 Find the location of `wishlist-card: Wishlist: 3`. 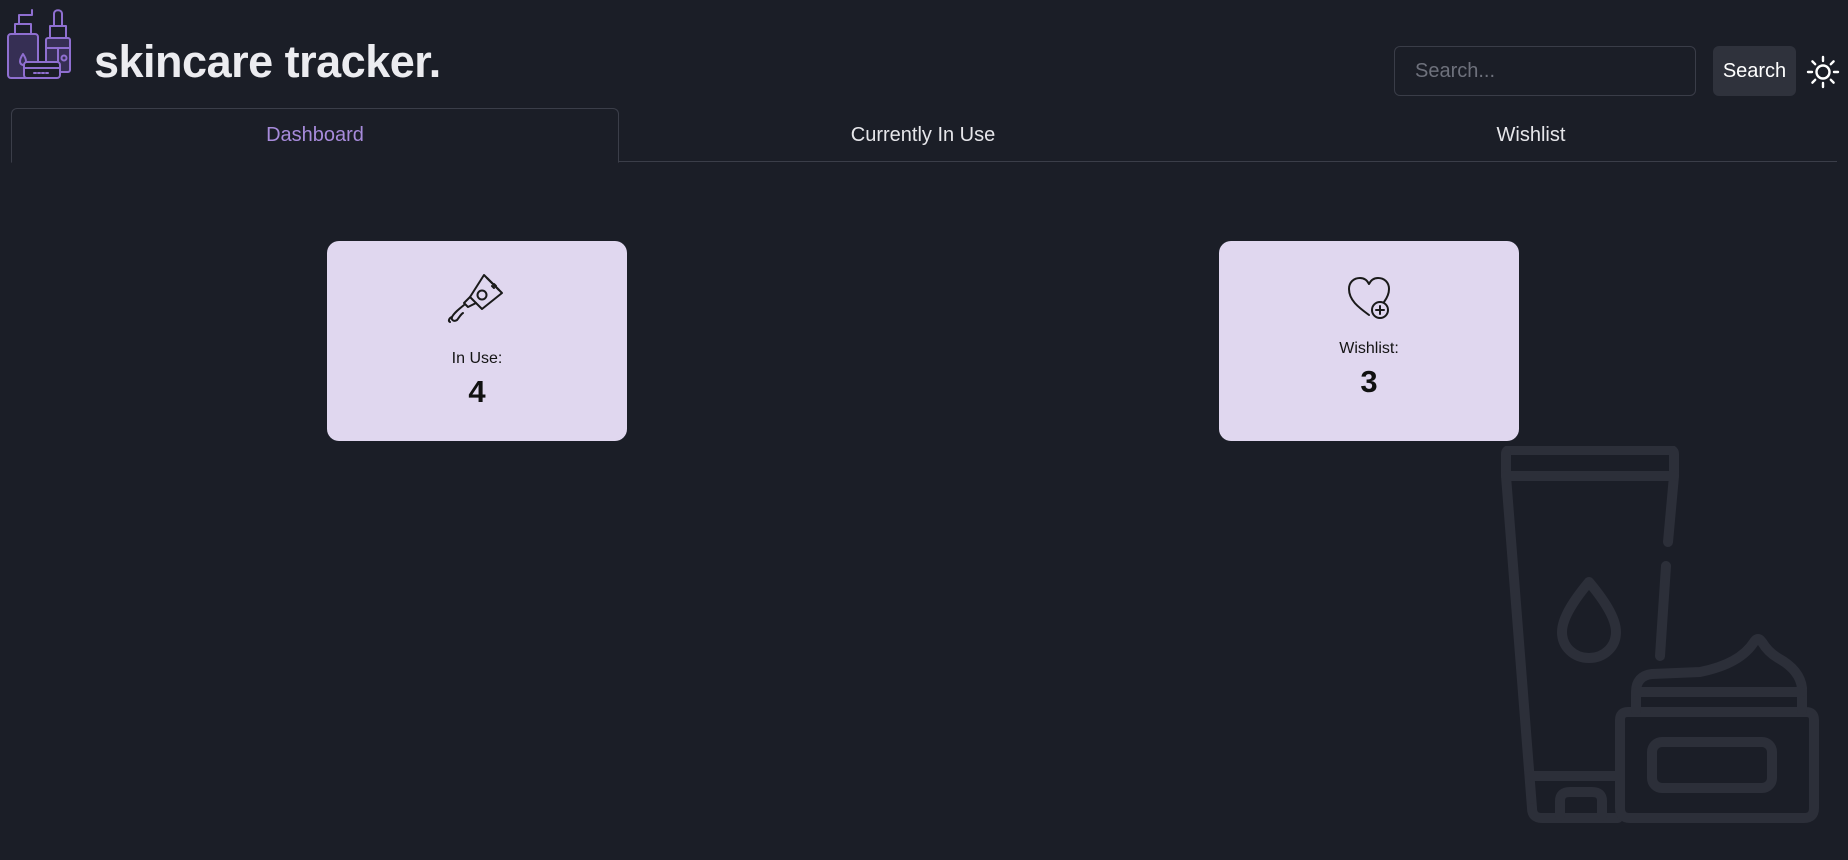

wishlist-card: Wishlist: 3 is located at coordinates (1369, 341).